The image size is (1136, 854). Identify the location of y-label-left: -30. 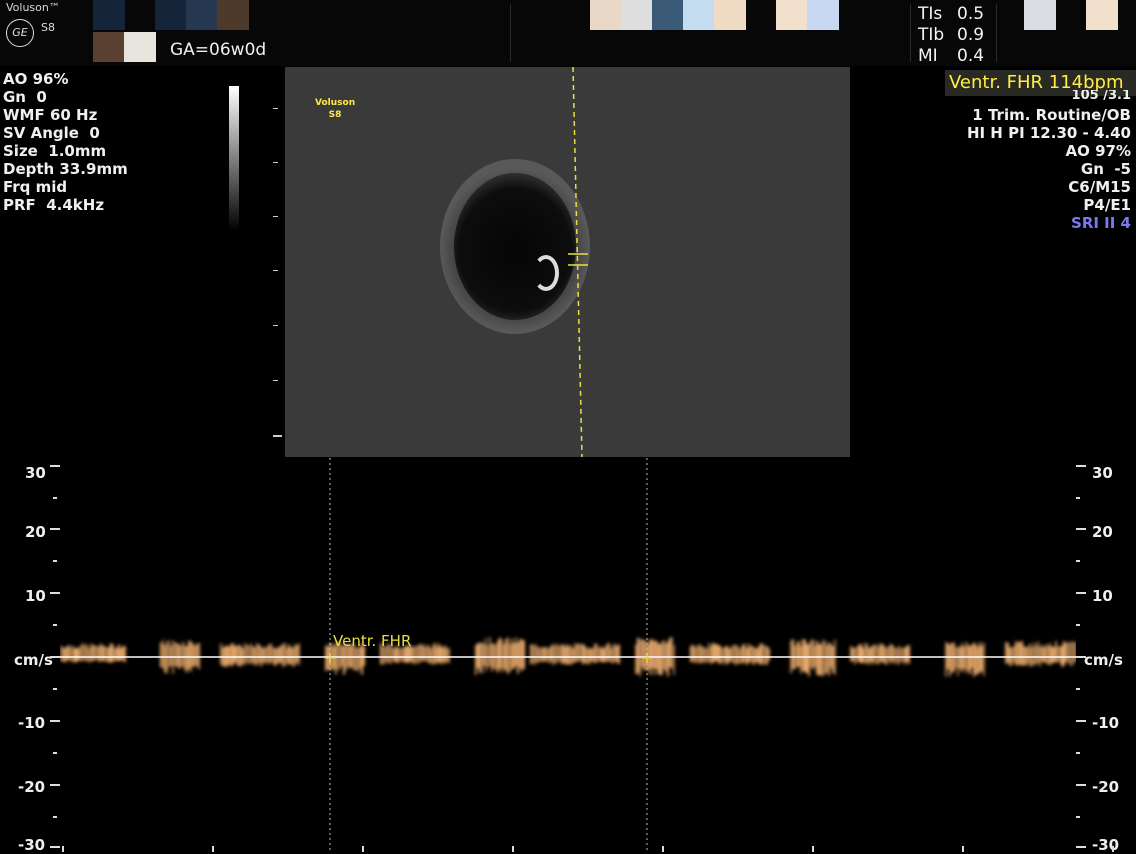
(32, 845).